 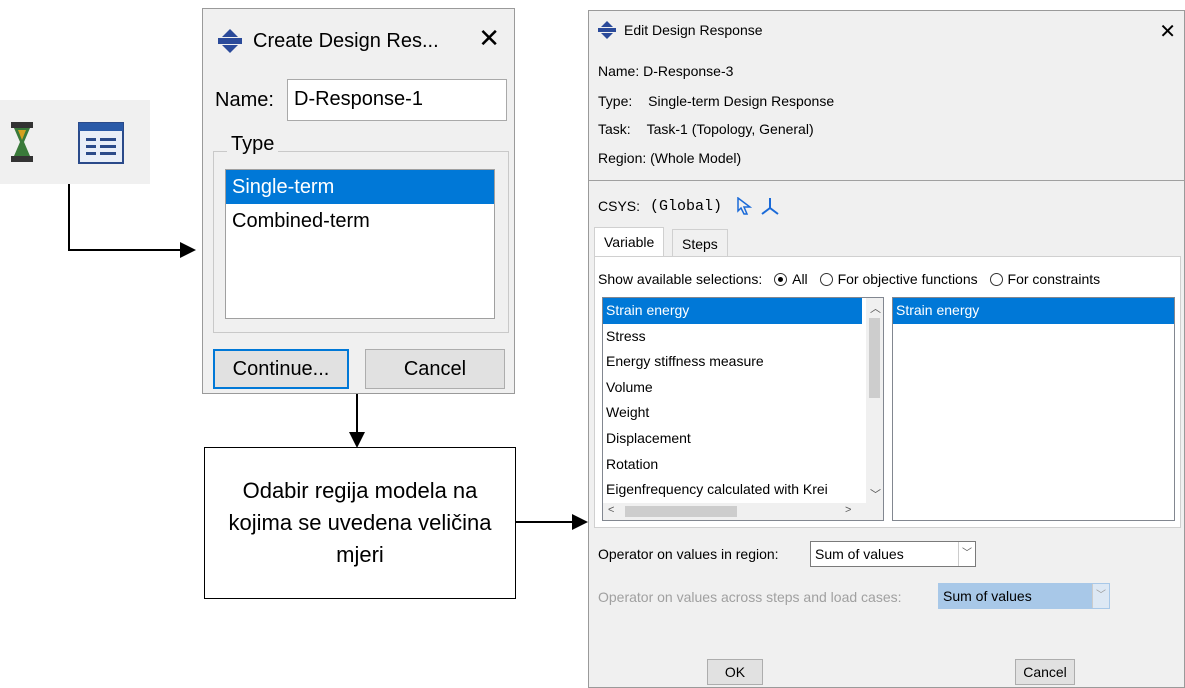 What do you see at coordinates (629, 242) in the screenshot?
I see `tab-variable: Variable` at bounding box center [629, 242].